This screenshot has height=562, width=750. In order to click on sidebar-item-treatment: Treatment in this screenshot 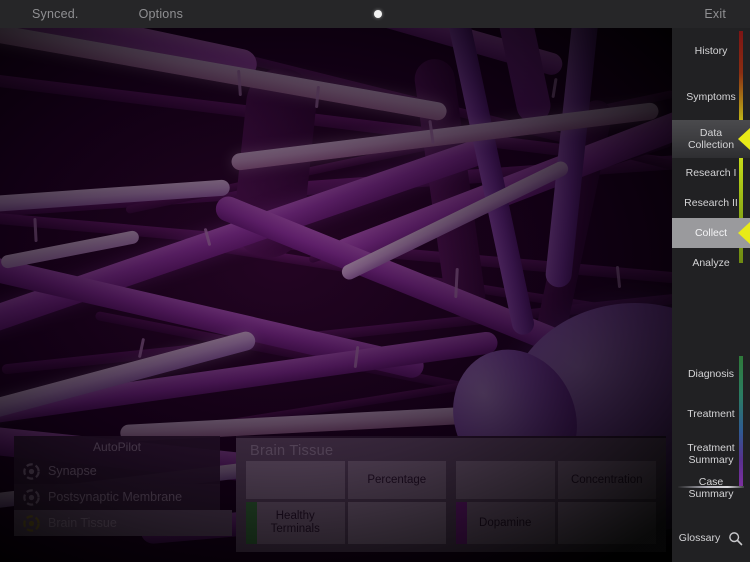, I will do `click(711, 414)`.